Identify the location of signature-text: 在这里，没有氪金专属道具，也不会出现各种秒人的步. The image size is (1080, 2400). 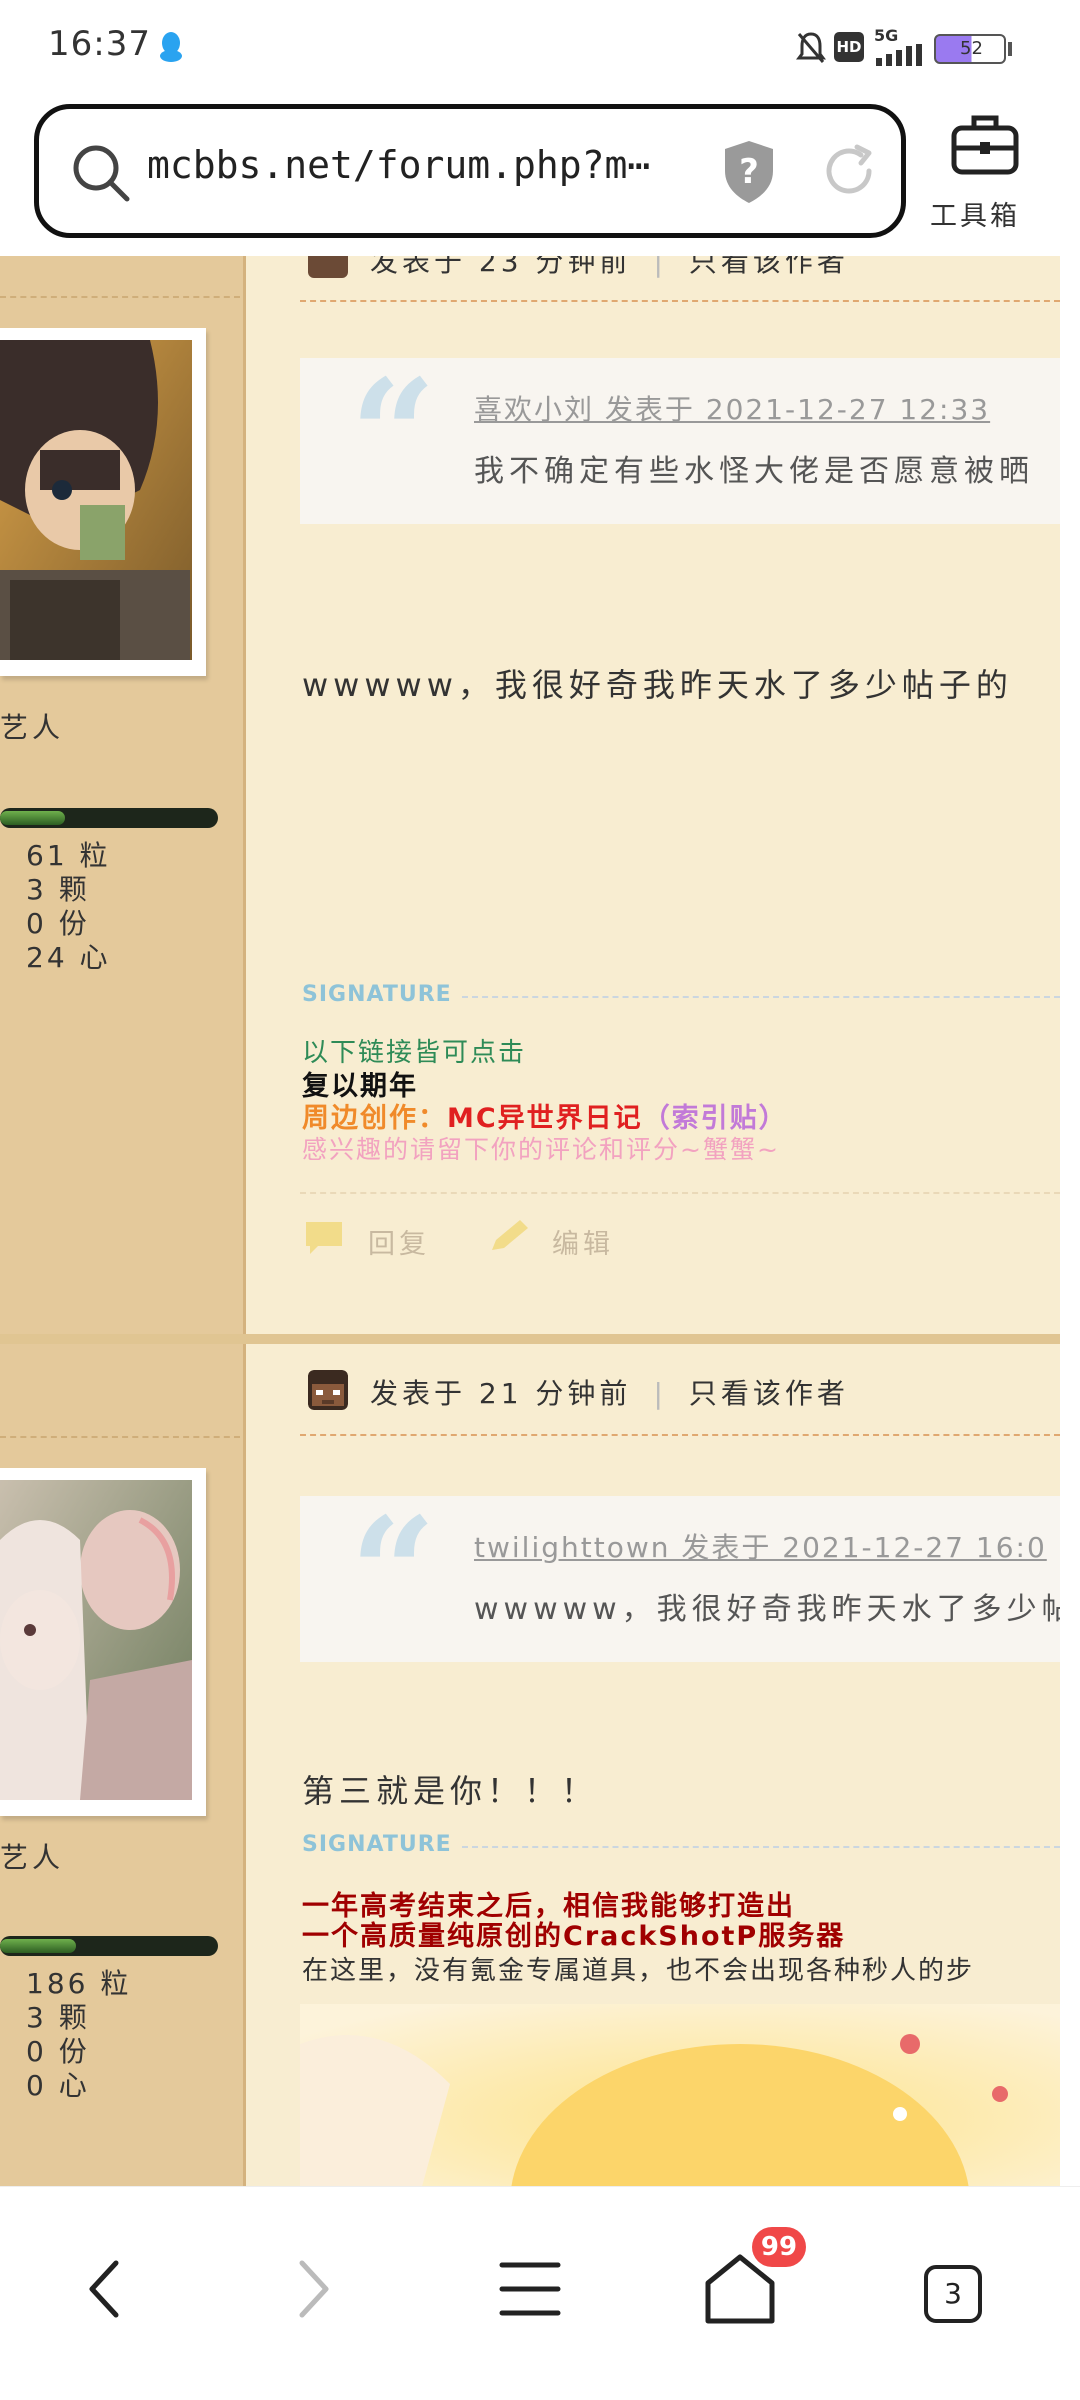
(638, 1971).